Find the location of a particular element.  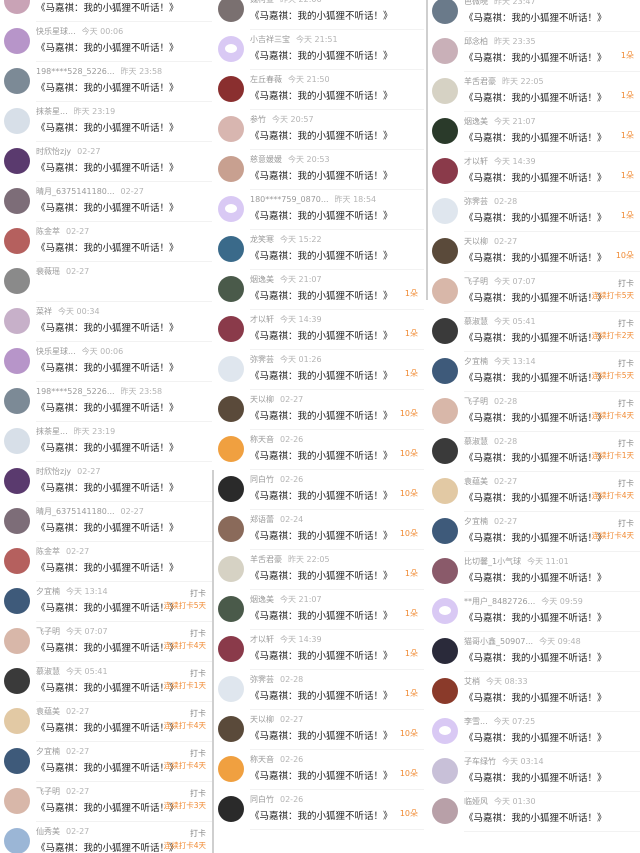

comment-row: 仙秀美 02-27 《马嘉祺：我的小狐狸不听话！》 打卡 连续打卡4天 is located at coordinates (106, 837).